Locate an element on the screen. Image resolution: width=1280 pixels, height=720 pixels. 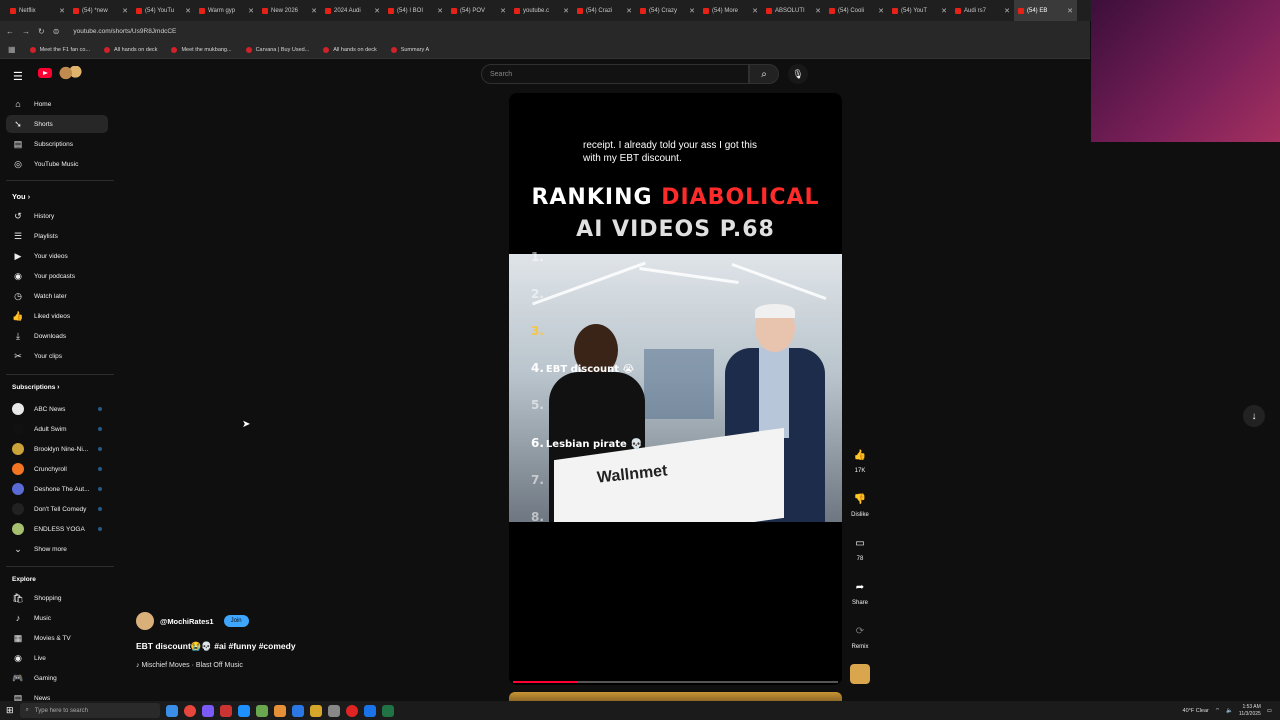
you-heading: You › is located at coordinates (21, 196).